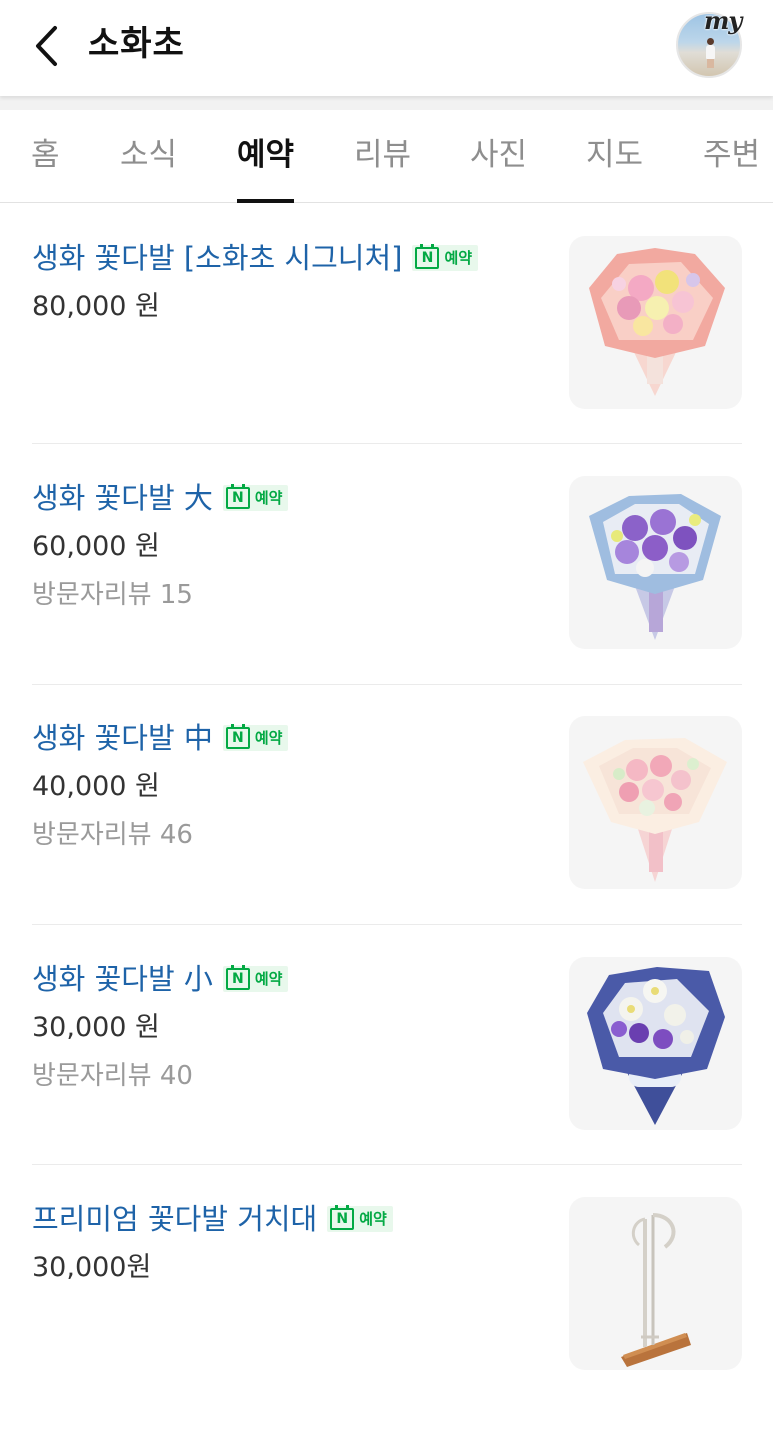  I want to click on item-price: 40,000 원, so click(96, 786).